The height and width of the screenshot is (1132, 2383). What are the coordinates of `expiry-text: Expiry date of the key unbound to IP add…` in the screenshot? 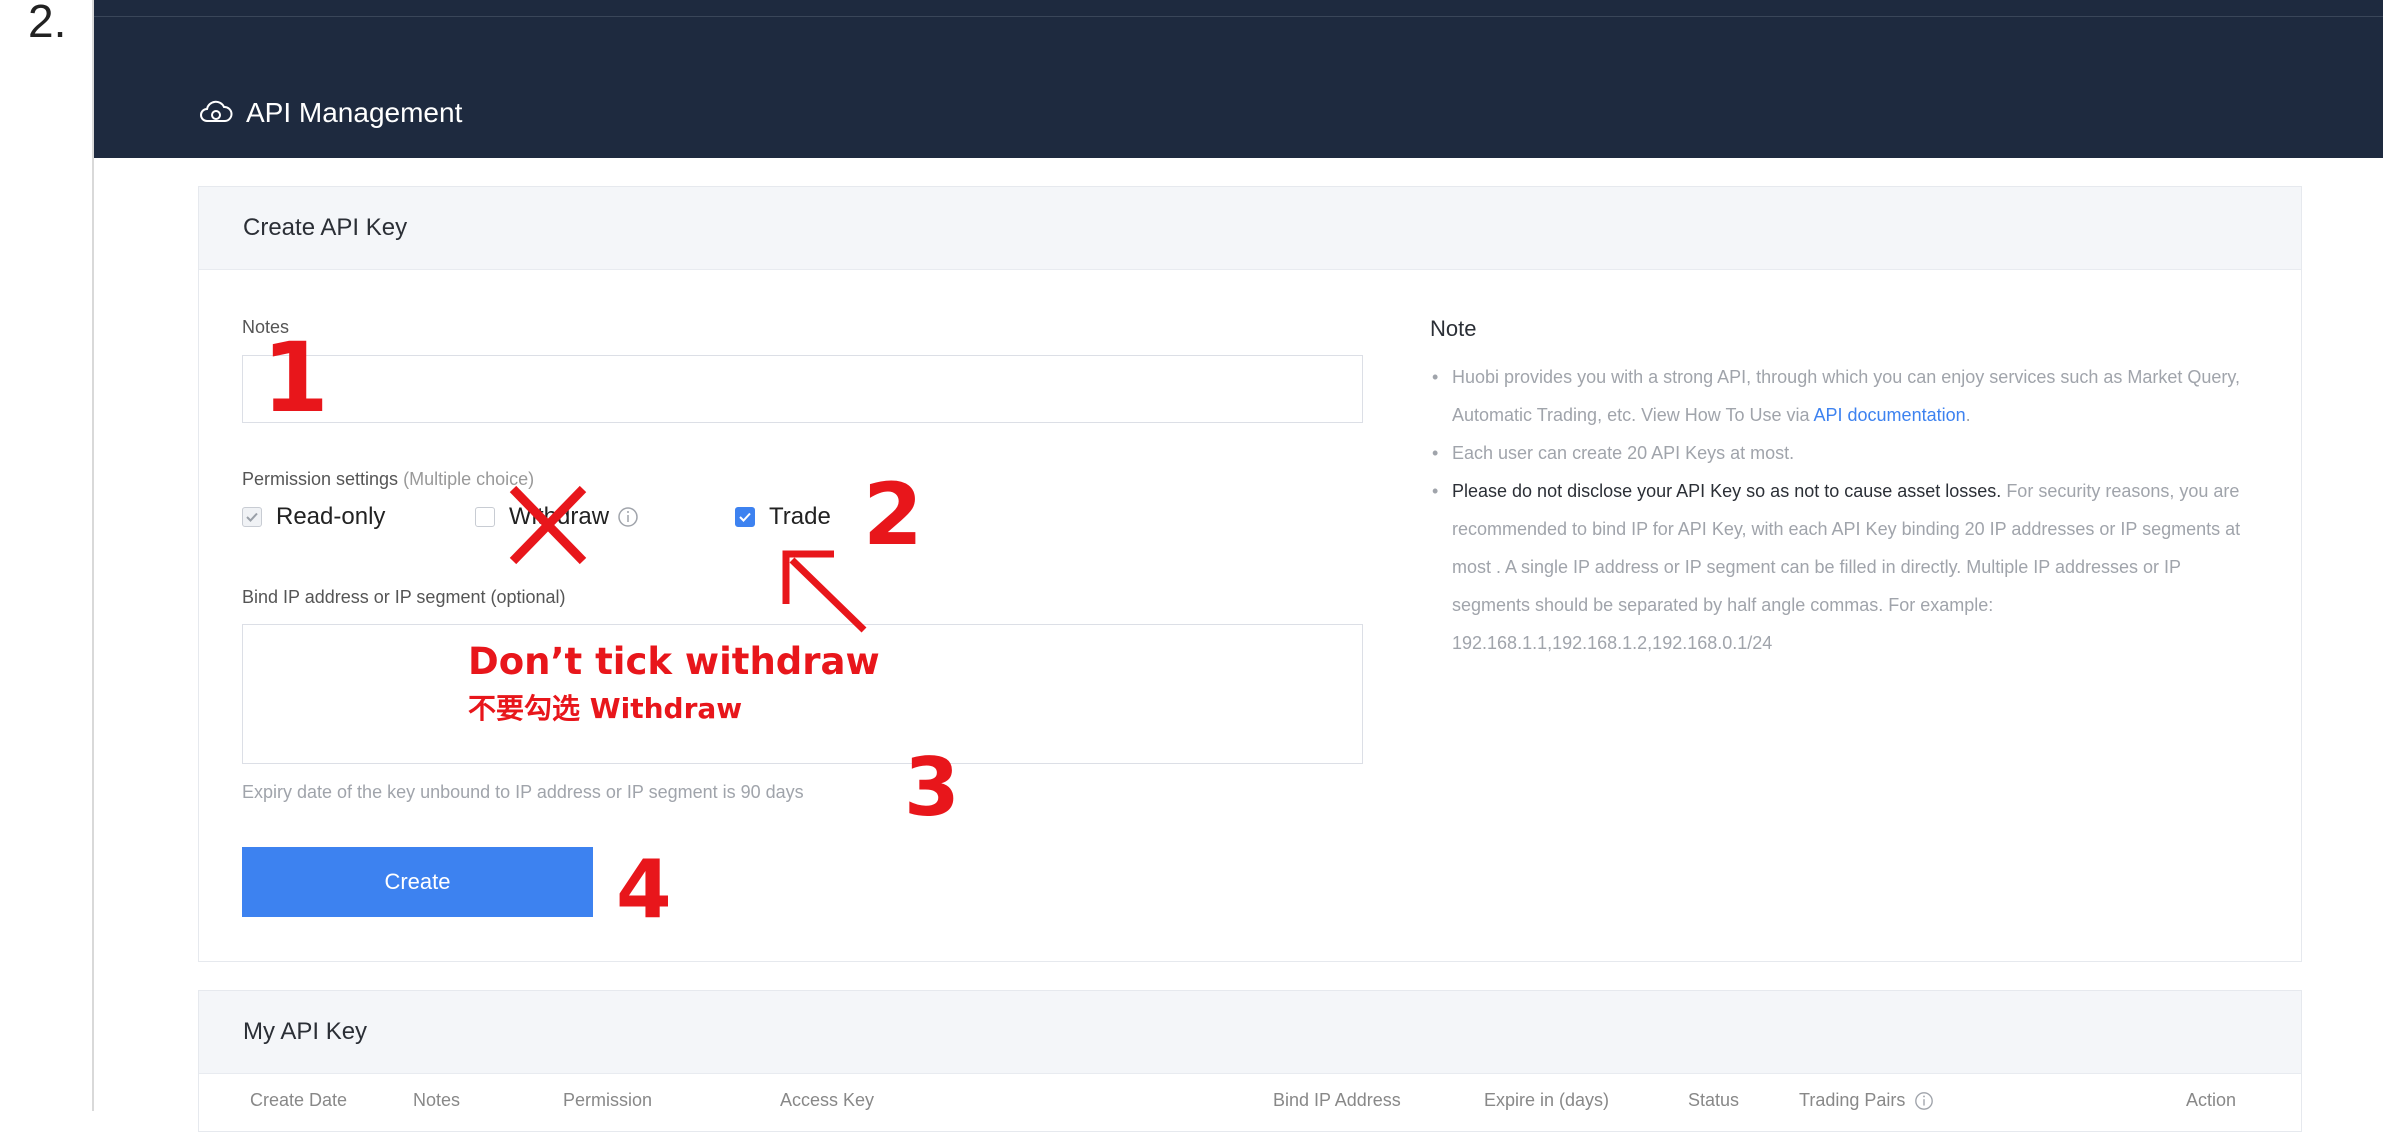 It's located at (523, 792).